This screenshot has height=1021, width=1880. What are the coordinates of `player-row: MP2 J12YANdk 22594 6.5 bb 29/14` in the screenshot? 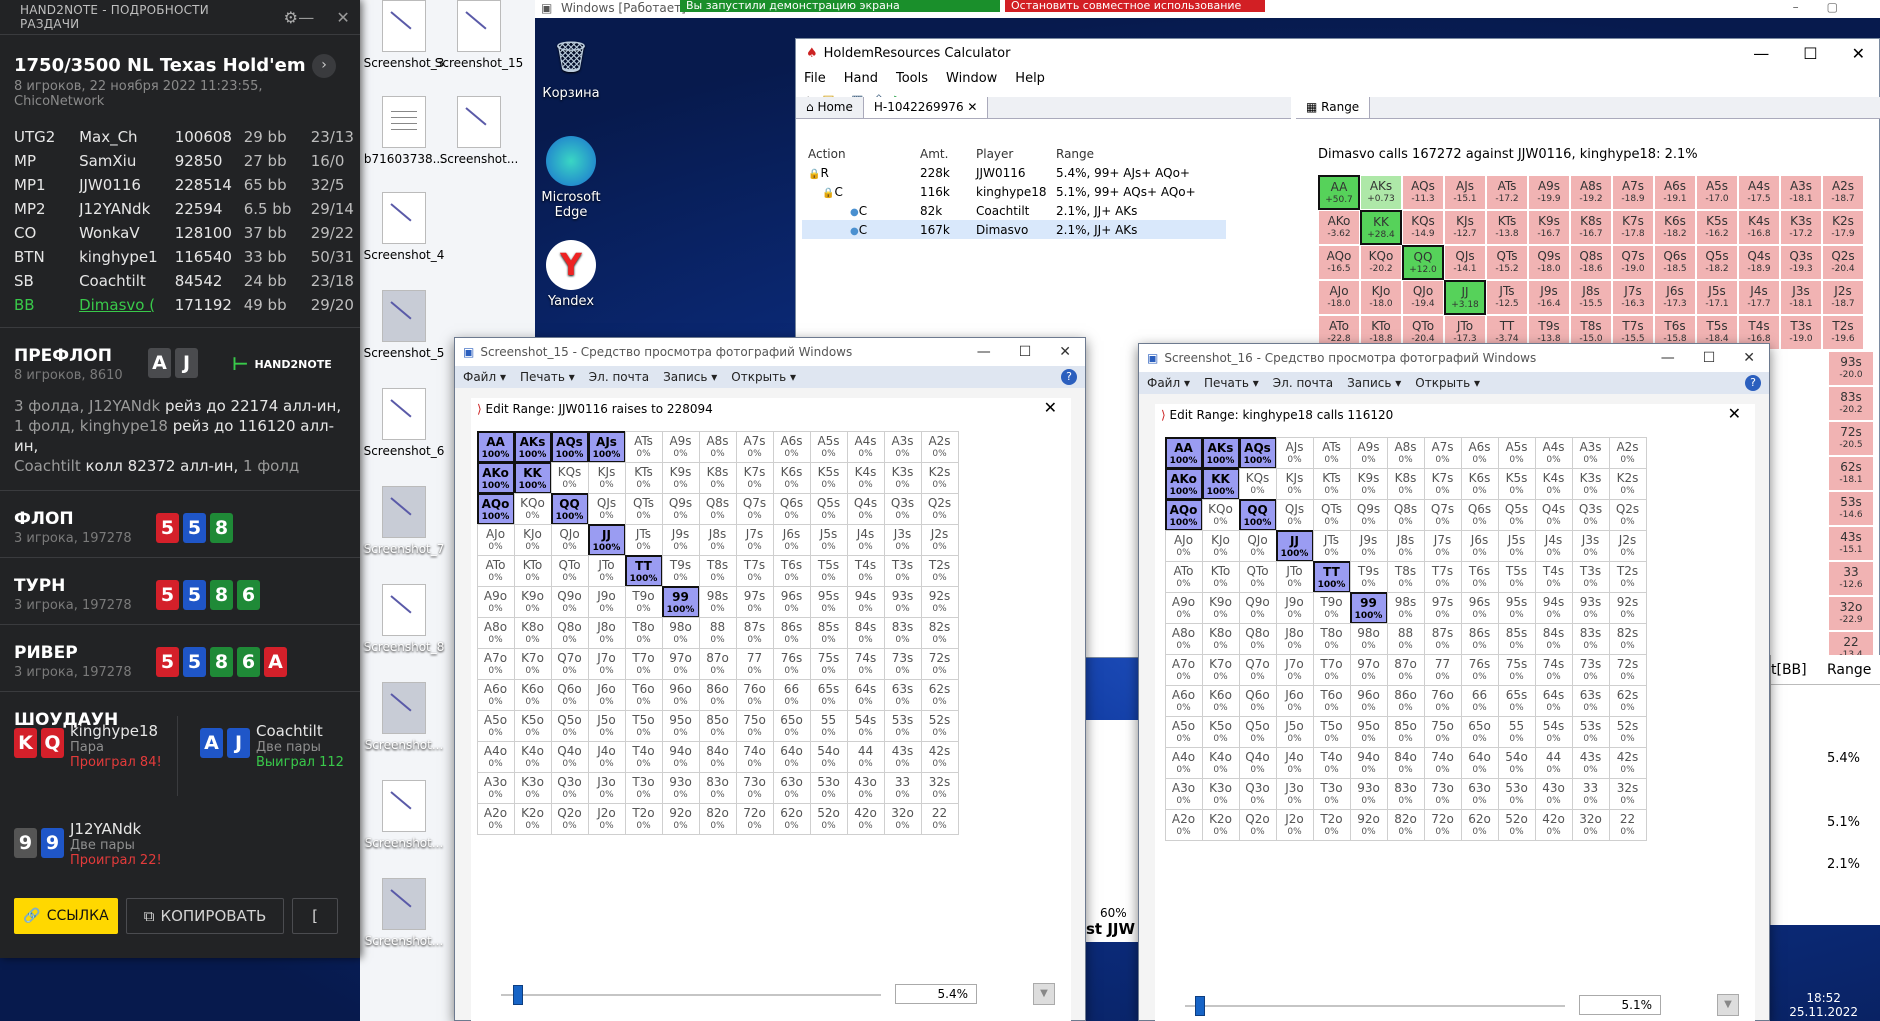 It's located at (187, 209).